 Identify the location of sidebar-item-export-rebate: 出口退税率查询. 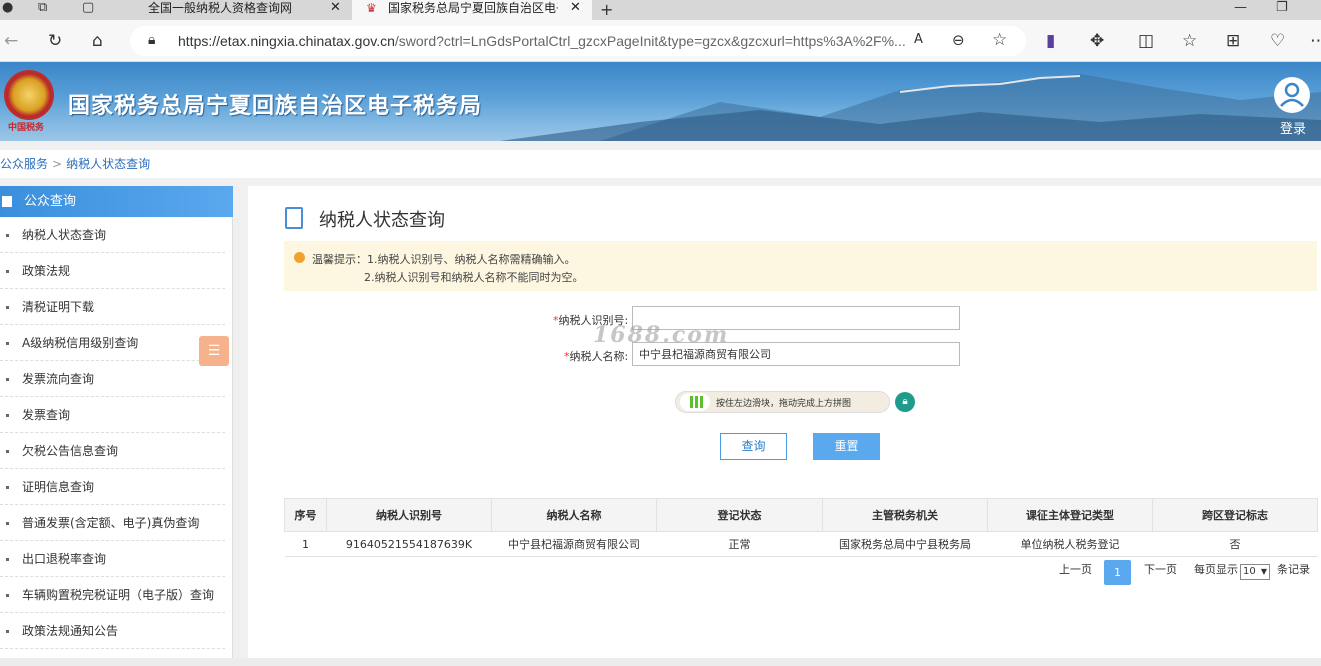
(112, 559).